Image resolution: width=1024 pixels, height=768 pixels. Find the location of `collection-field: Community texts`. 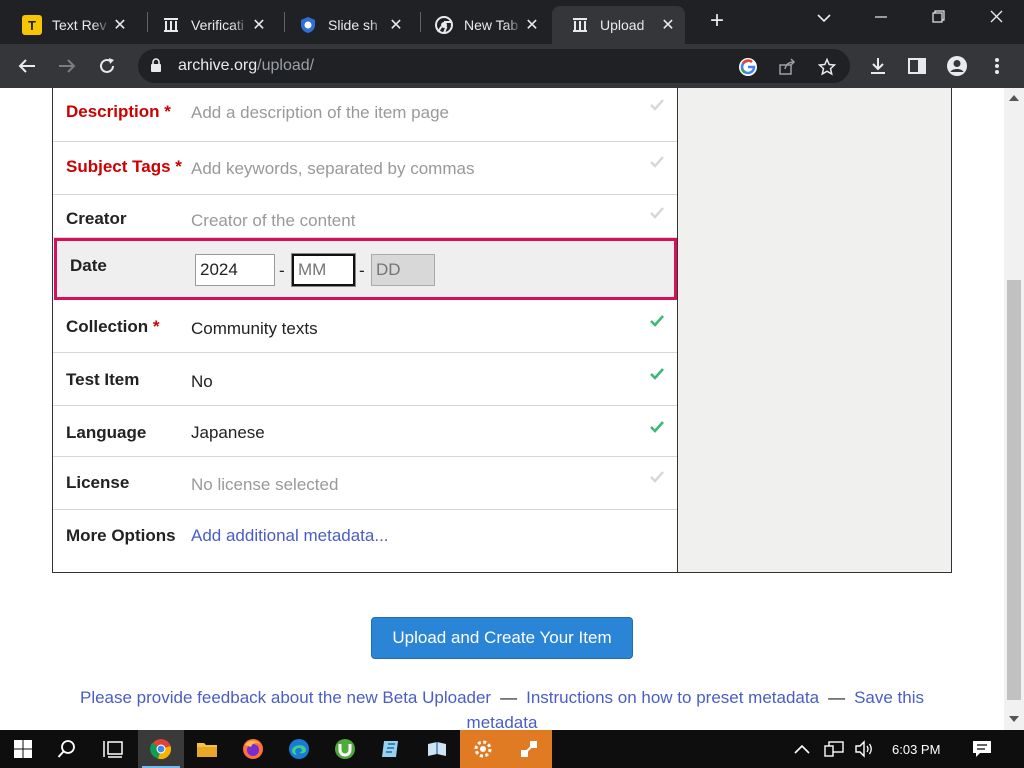

collection-field: Community texts is located at coordinates (254, 329).